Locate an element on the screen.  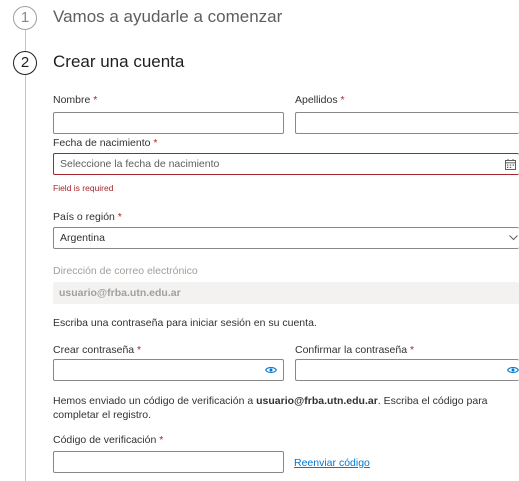
last-name-label: Apellidos * is located at coordinates (320, 100).